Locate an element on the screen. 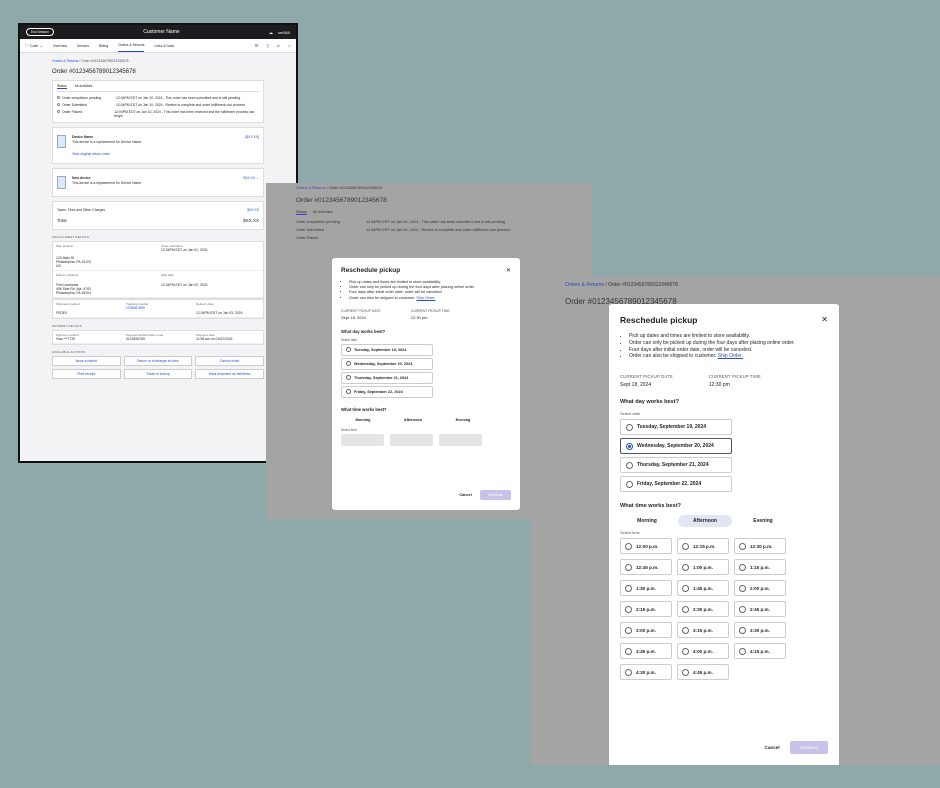  trade-in-button: Trade-in lookup is located at coordinates (158, 374).